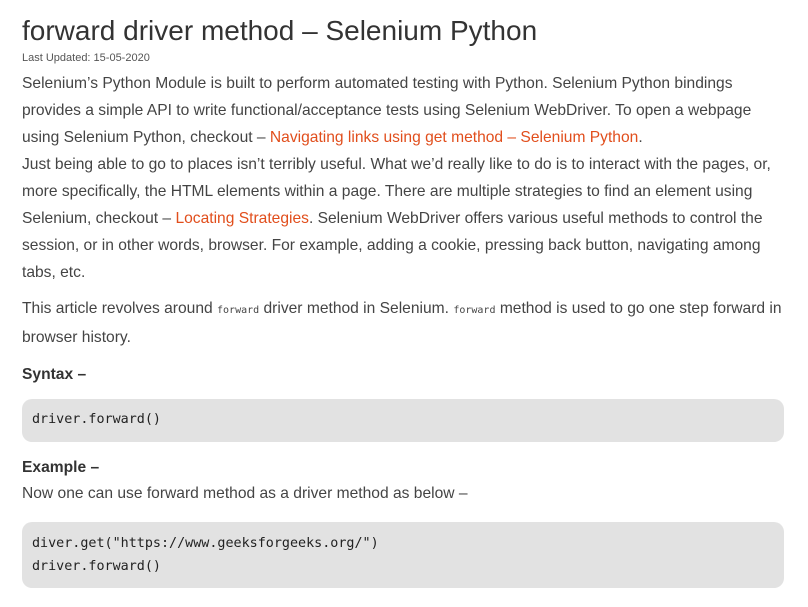  I want to click on page-title: forward driver method – Selenium Python, so click(280, 30).